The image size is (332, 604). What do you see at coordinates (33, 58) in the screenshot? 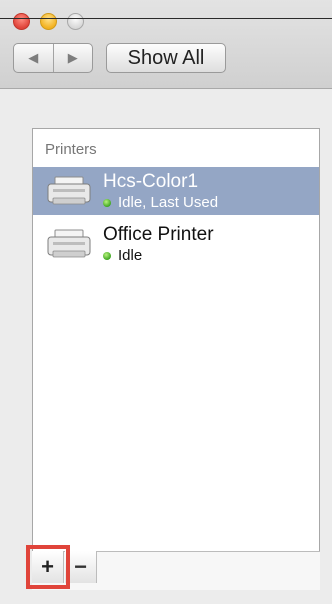
I see `back-arrow-icon: ◀` at bounding box center [33, 58].